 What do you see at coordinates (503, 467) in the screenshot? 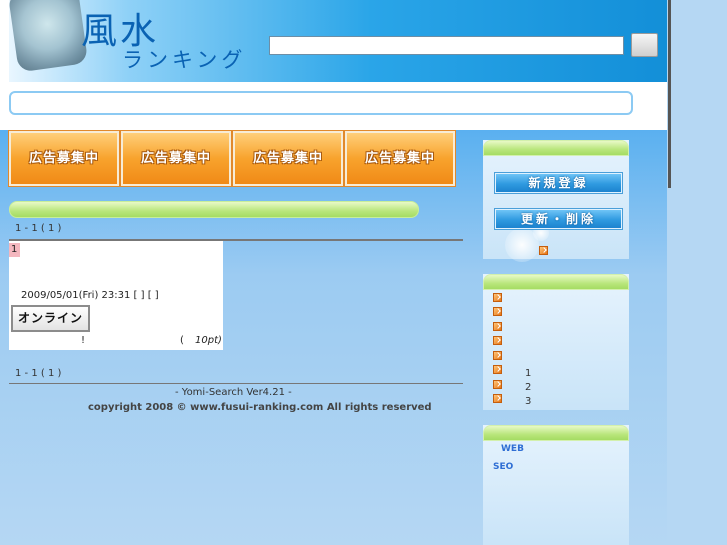
I see `link-seo: SEO` at bounding box center [503, 467].